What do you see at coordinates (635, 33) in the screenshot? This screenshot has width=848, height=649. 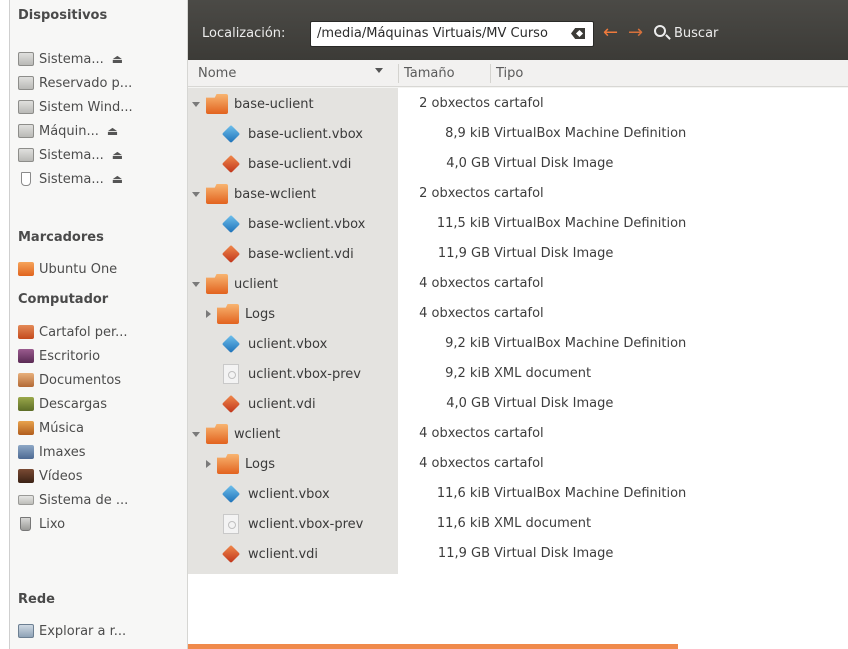 I see `forward-arrow-icon: →` at bounding box center [635, 33].